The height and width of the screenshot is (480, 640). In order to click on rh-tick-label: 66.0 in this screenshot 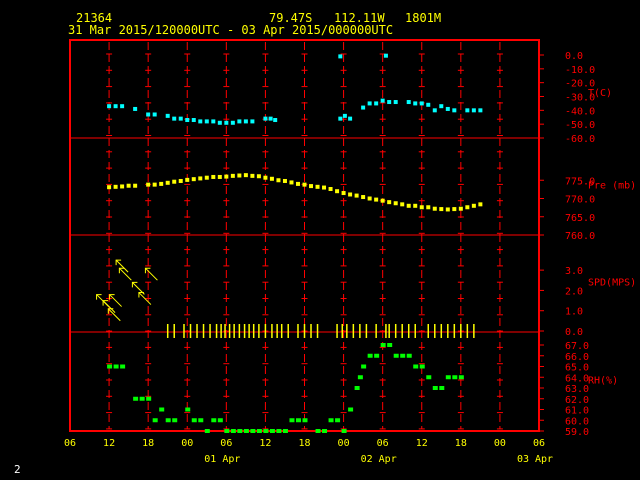, I will do `click(577, 357)`.